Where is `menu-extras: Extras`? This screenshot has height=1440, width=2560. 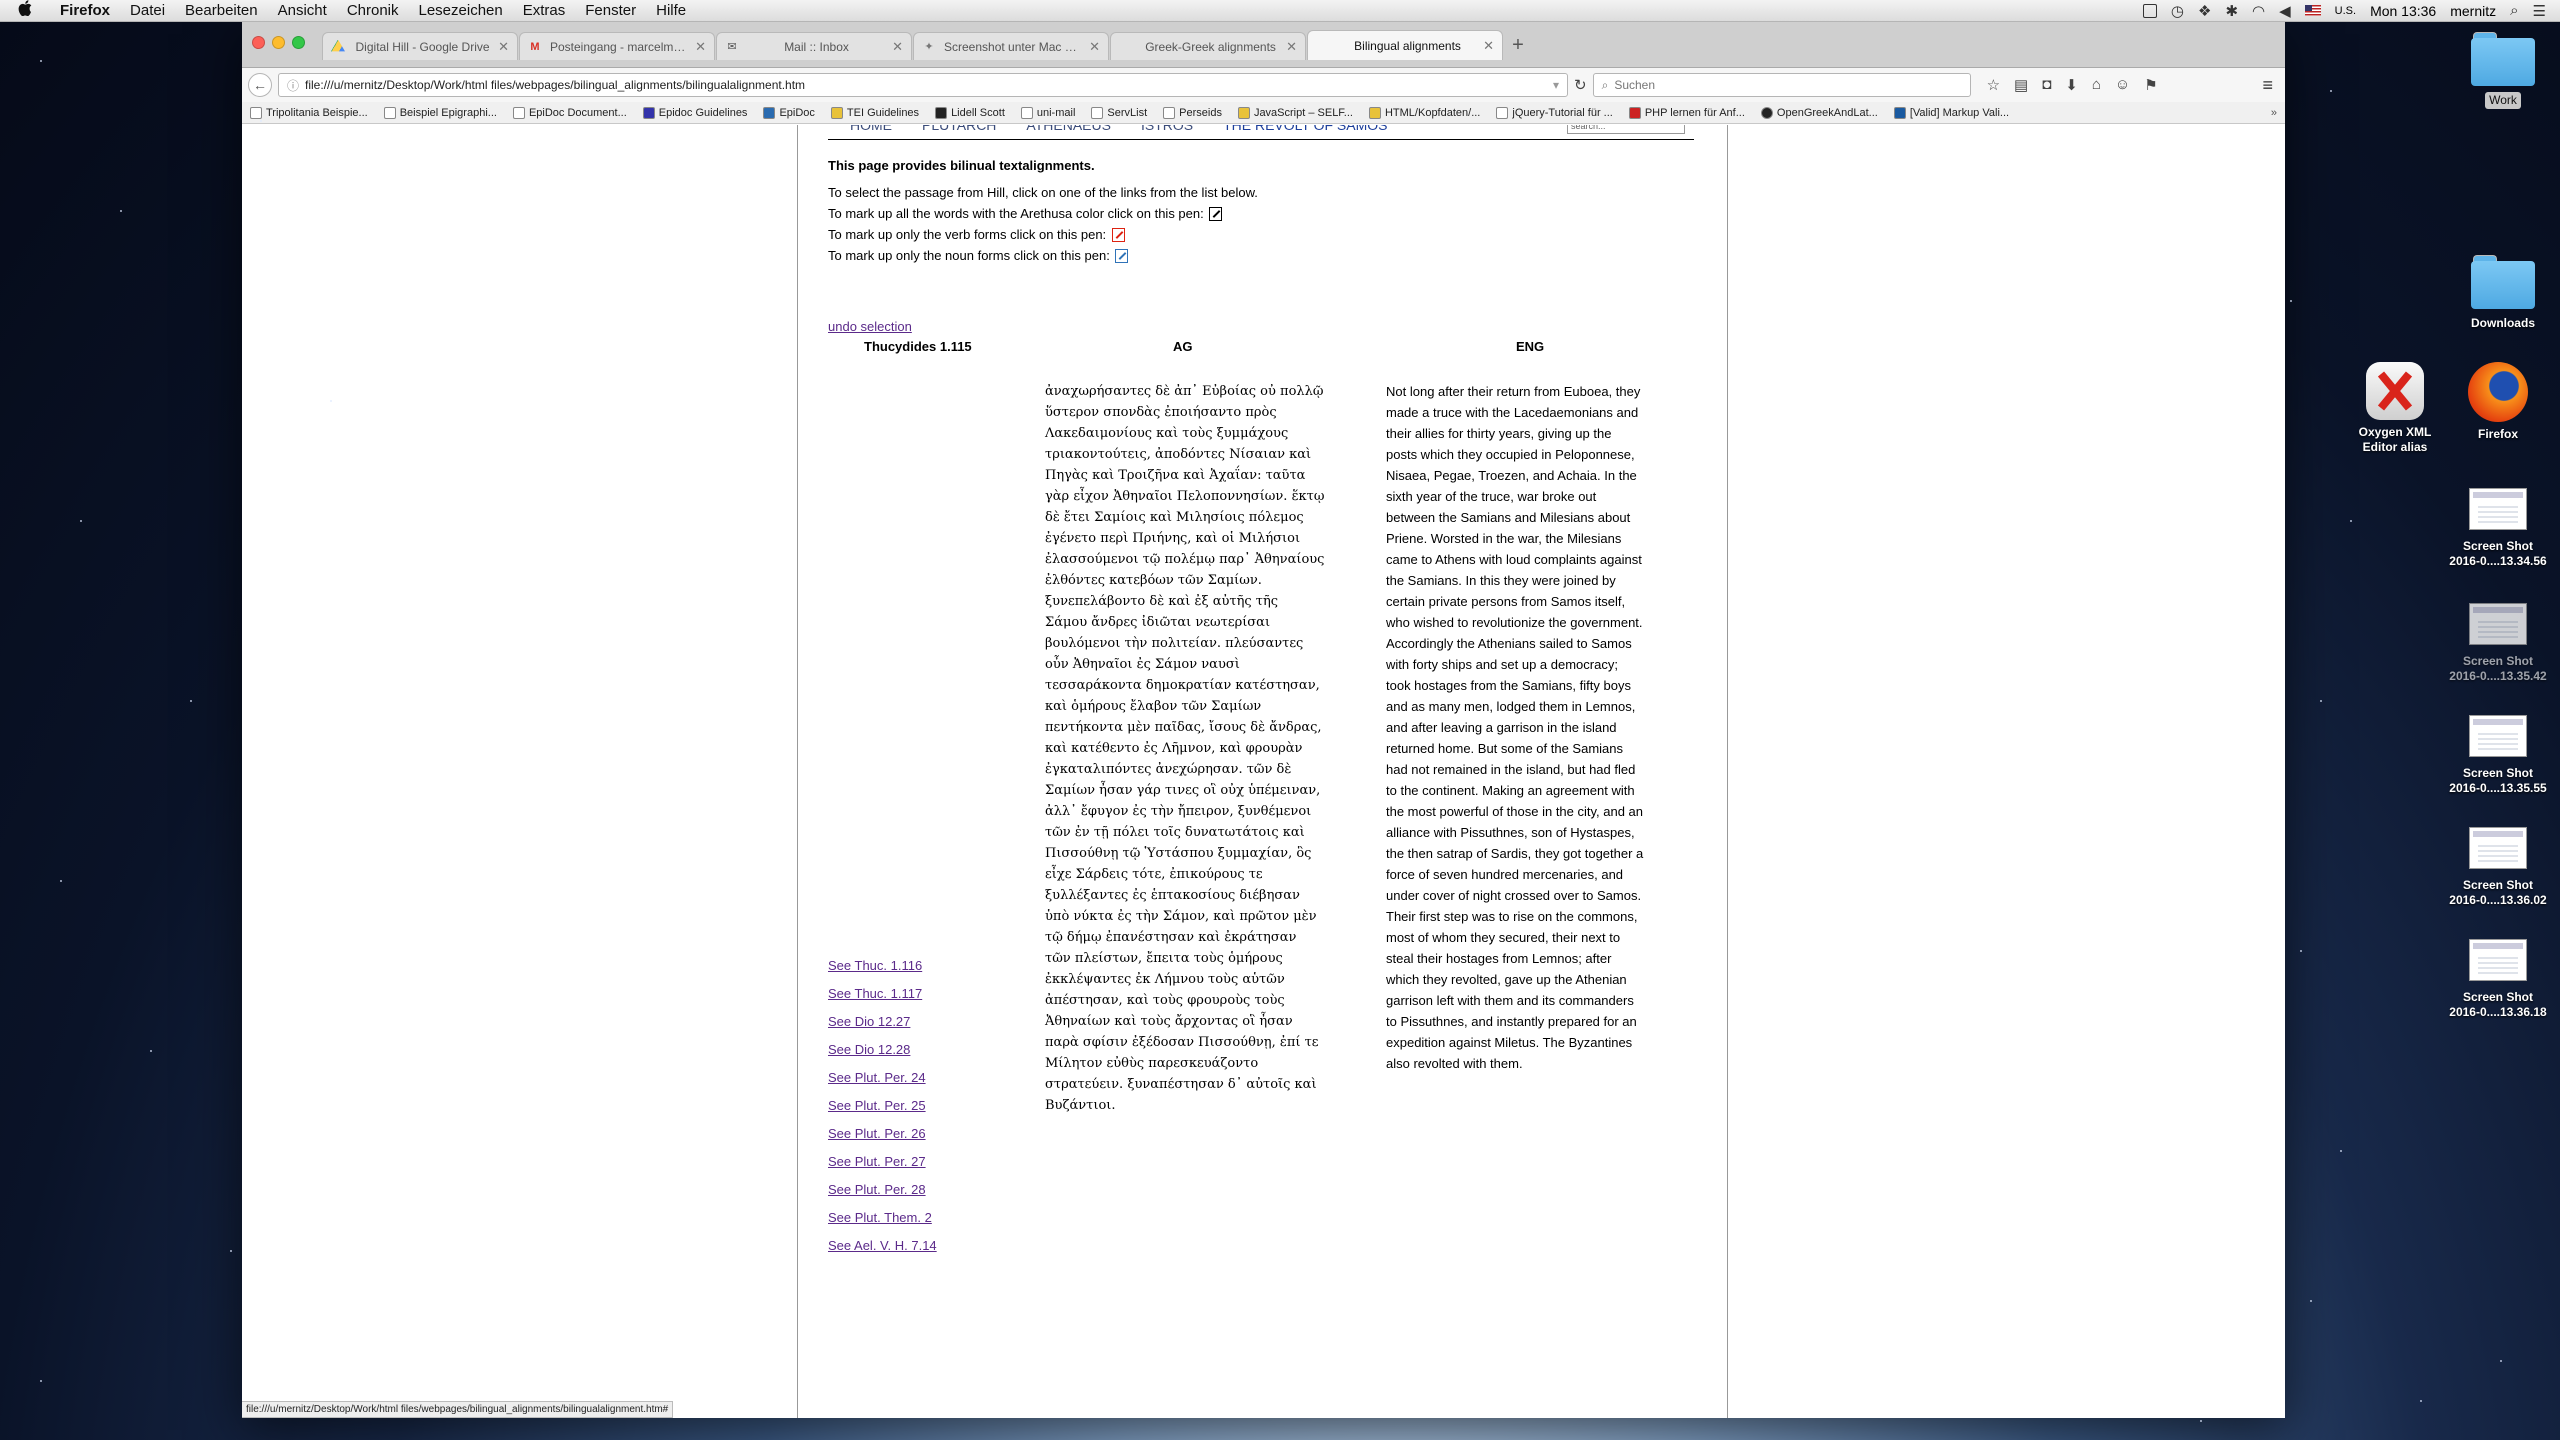
menu-extras: Extras is located at coordinates (544, 10).